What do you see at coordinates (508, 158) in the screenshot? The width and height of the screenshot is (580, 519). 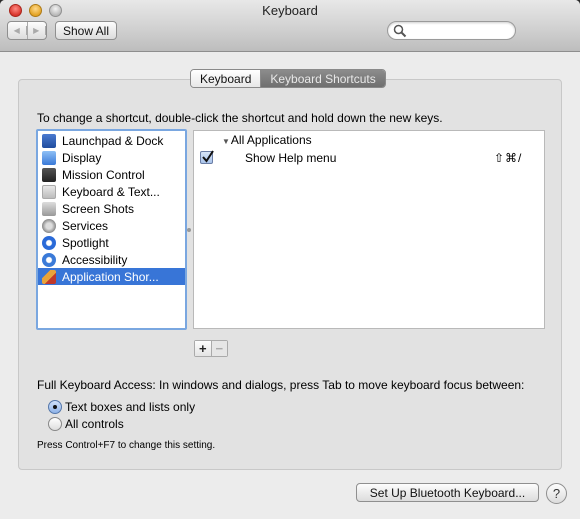 I see `shortcut-keys: ⇧⌘/` at bounding box center [508, 158].